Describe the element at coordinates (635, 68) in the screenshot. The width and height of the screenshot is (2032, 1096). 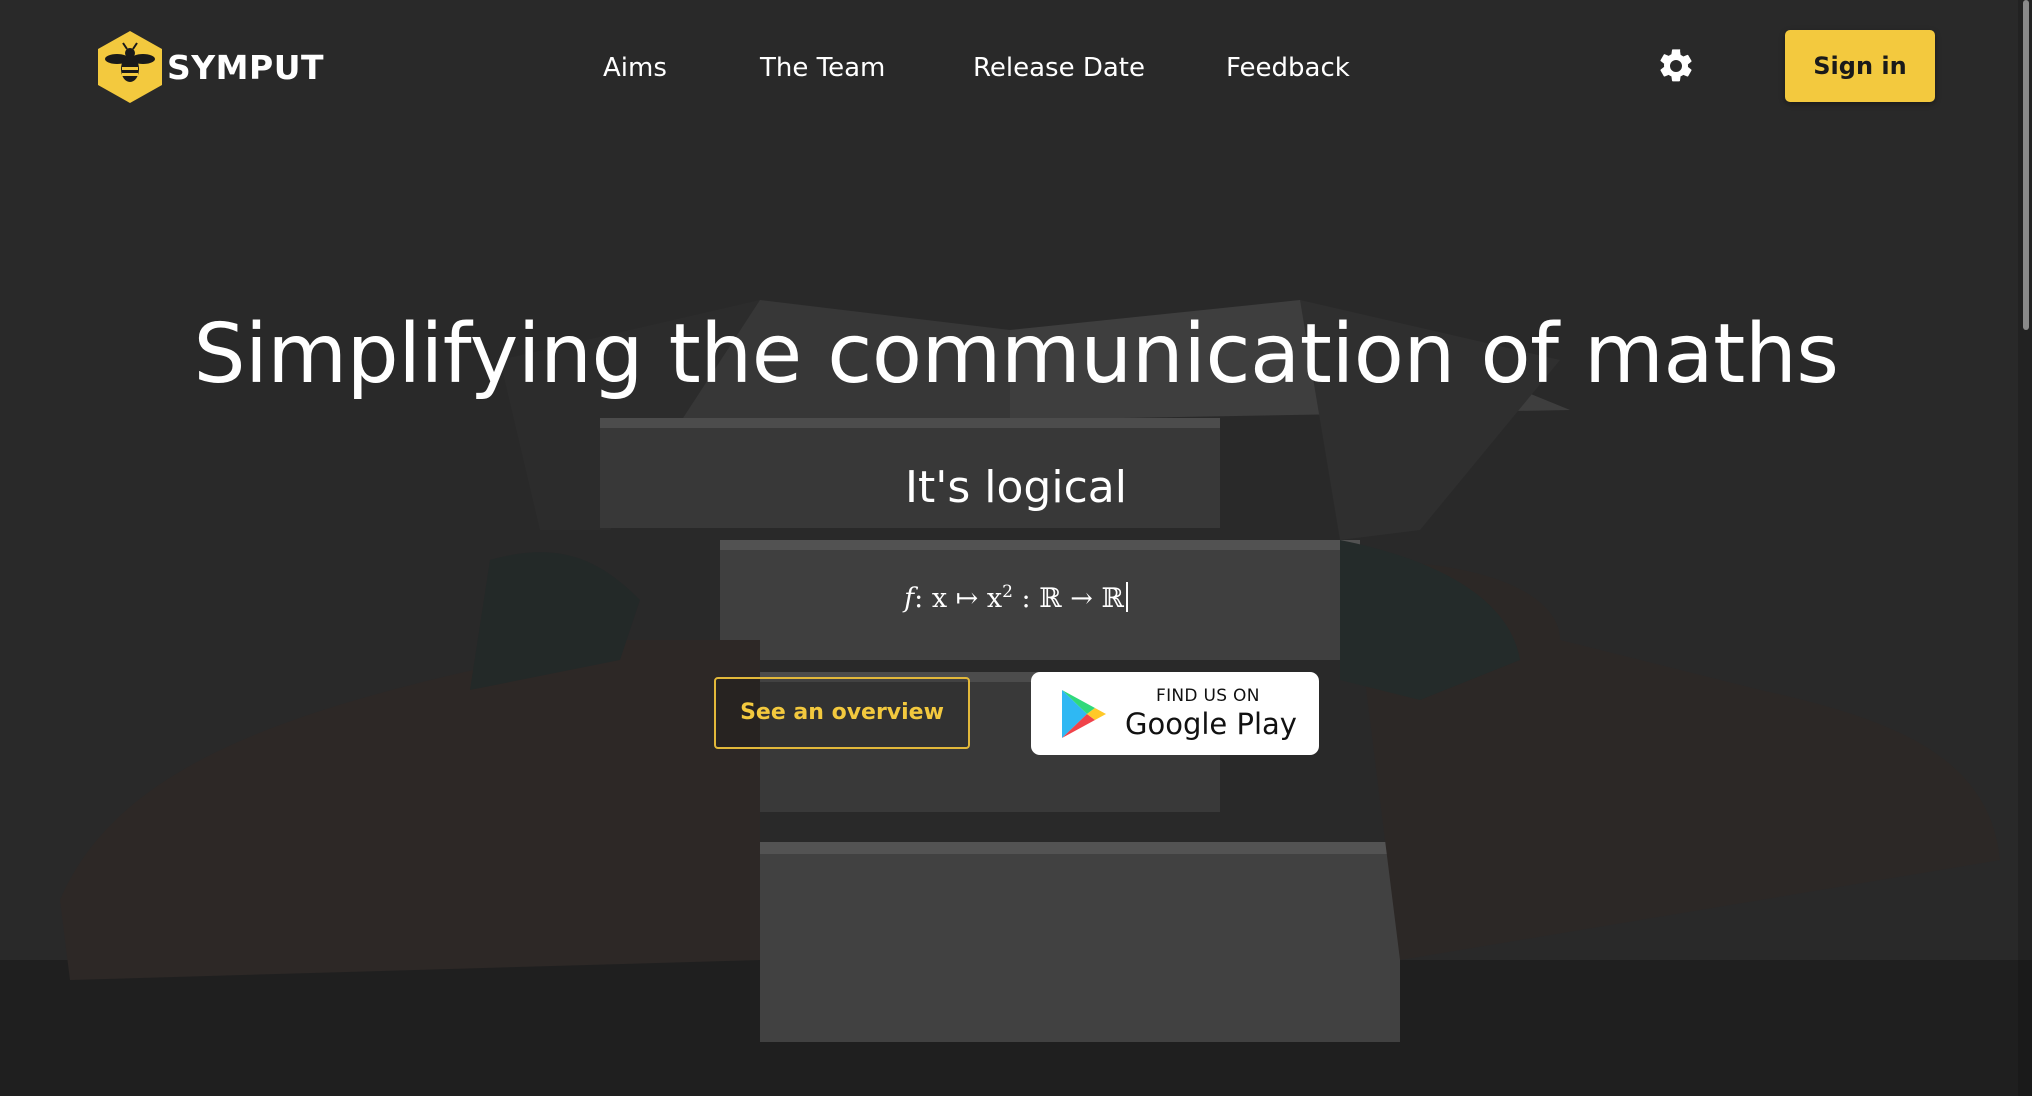
I see `nav-item-aims: Aims` at that location.